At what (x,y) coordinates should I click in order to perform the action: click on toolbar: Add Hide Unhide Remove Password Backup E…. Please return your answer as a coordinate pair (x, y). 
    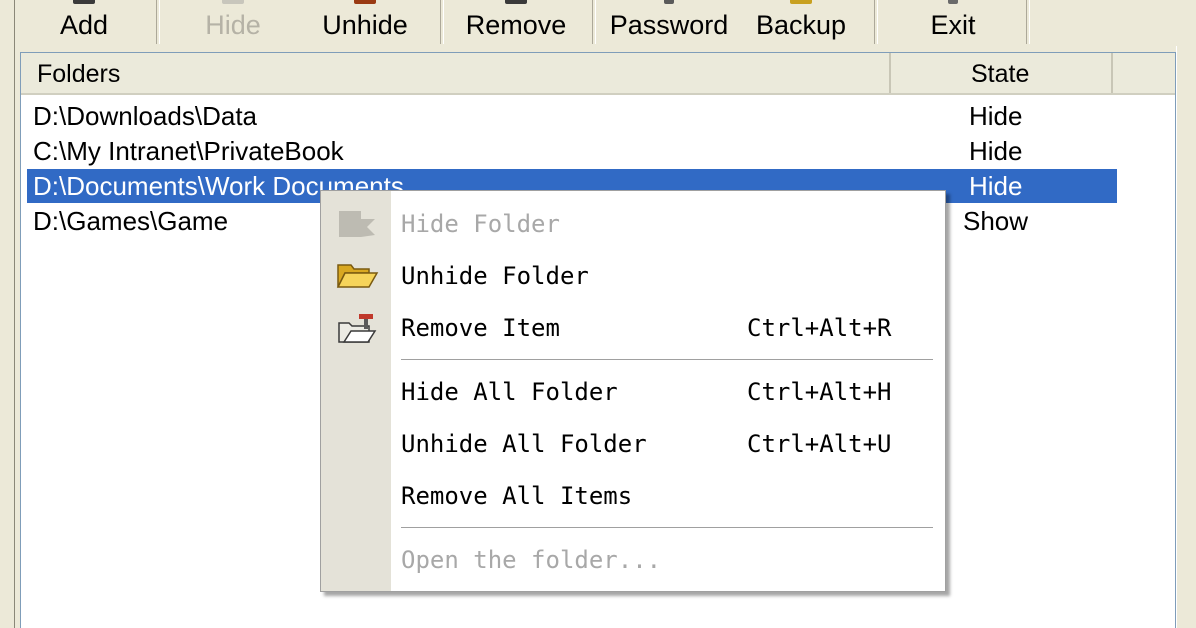
    Looking at the image, I should click on (598, 23).